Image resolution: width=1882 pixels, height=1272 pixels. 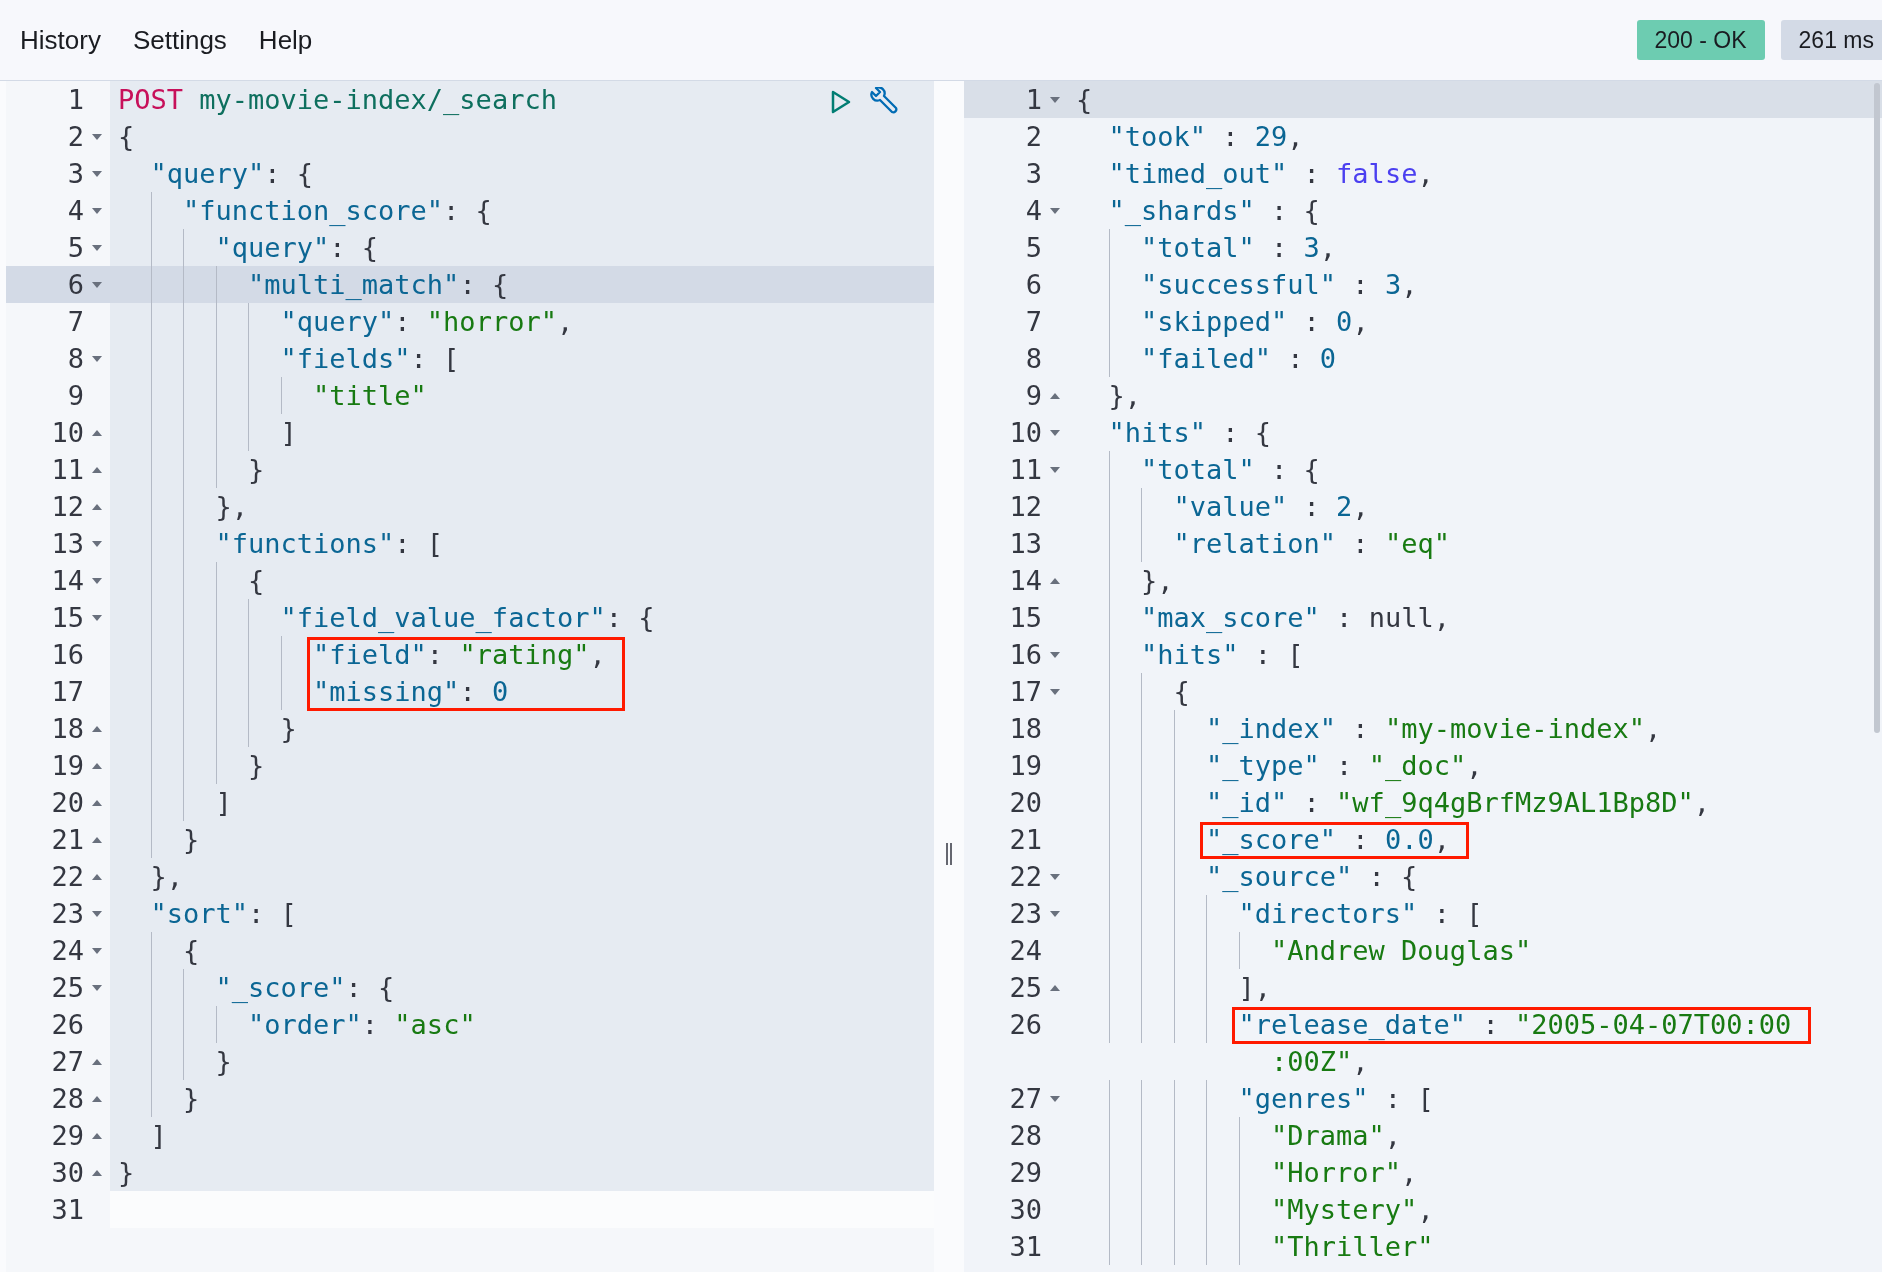 I want to click on code-line: "successful" : 3,, so click(x=1279, y=284).